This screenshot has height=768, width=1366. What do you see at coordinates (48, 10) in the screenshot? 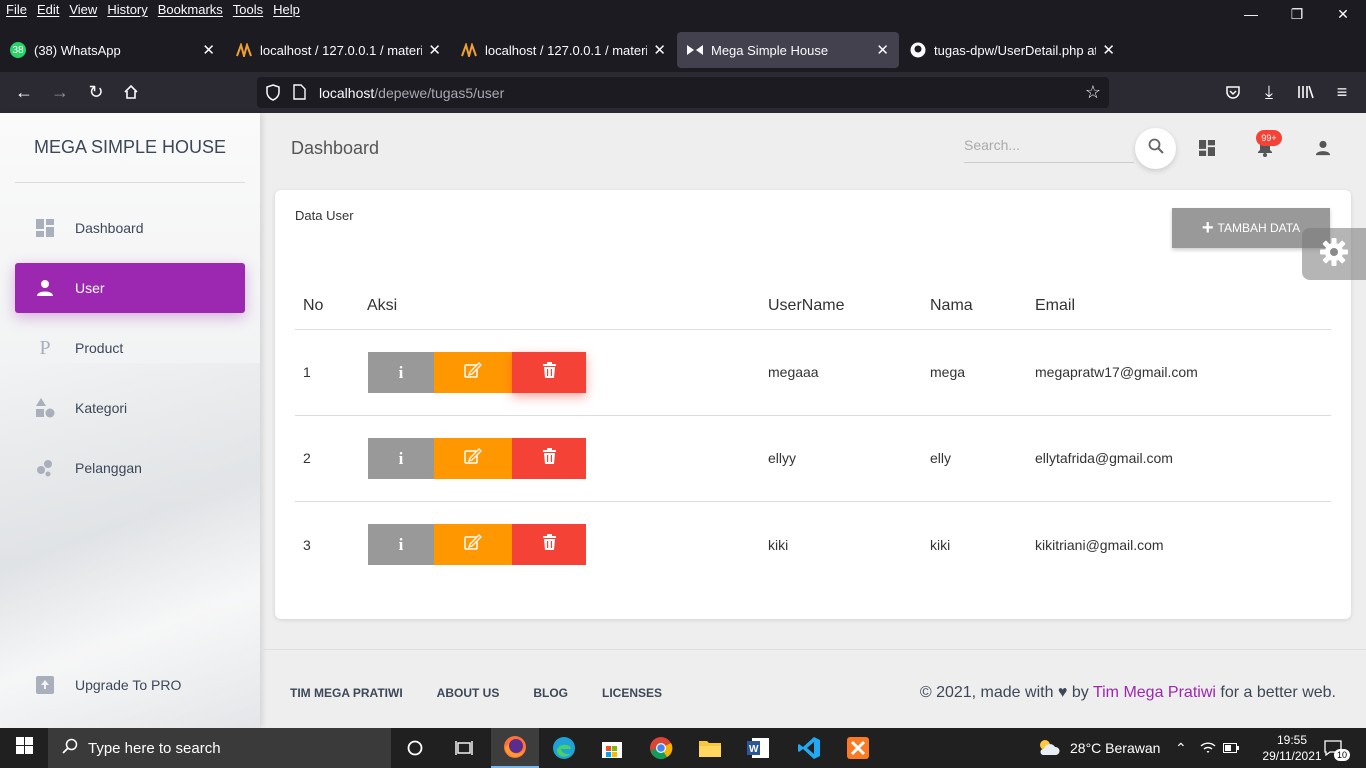
I see `menu-edit: Edit` at bounding box center [48, 10].